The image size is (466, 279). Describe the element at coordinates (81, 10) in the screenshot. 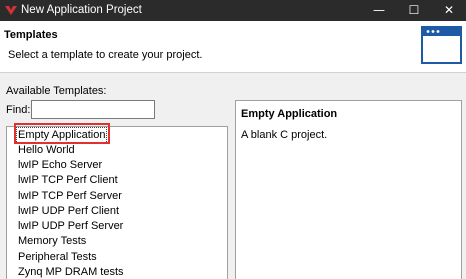

I see `window-title: New Application Project` at that location.